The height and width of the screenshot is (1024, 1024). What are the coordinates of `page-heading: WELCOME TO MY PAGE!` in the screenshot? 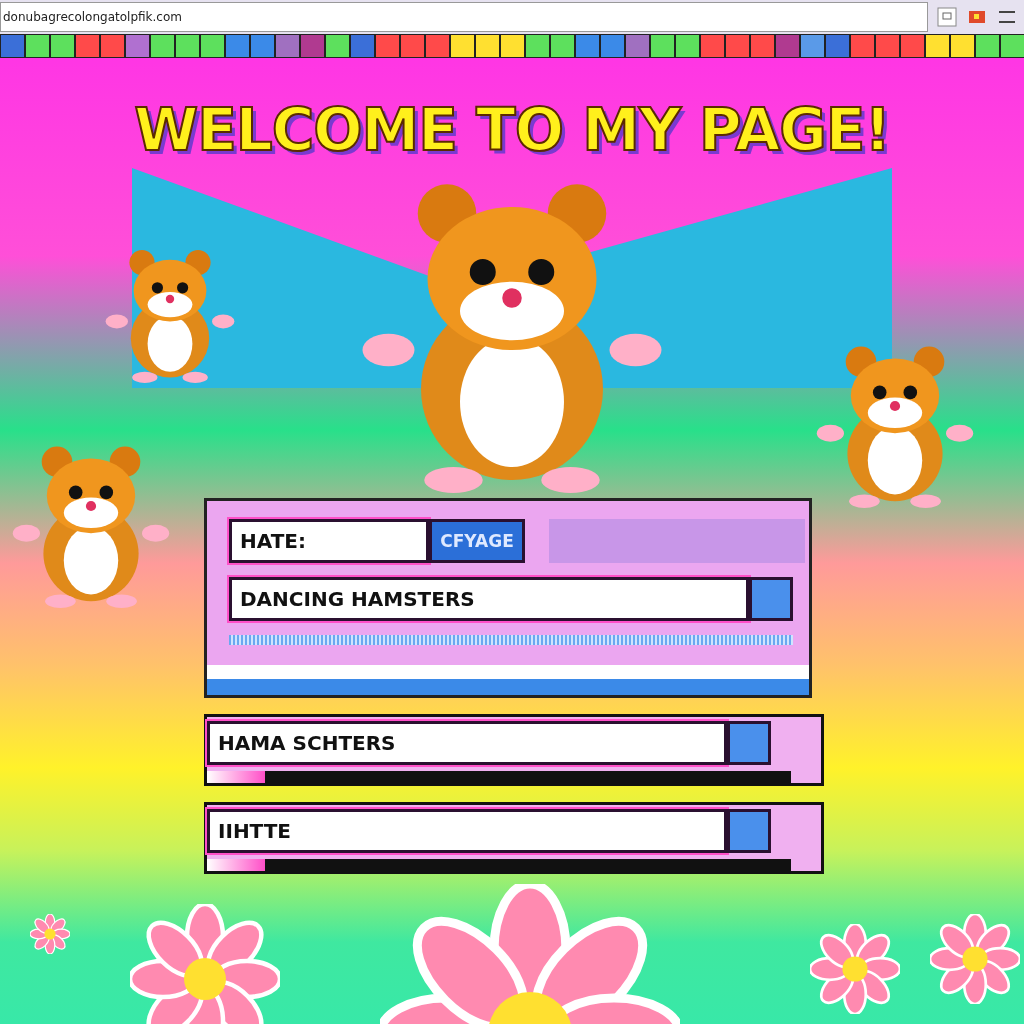 It's located at (512, 130).